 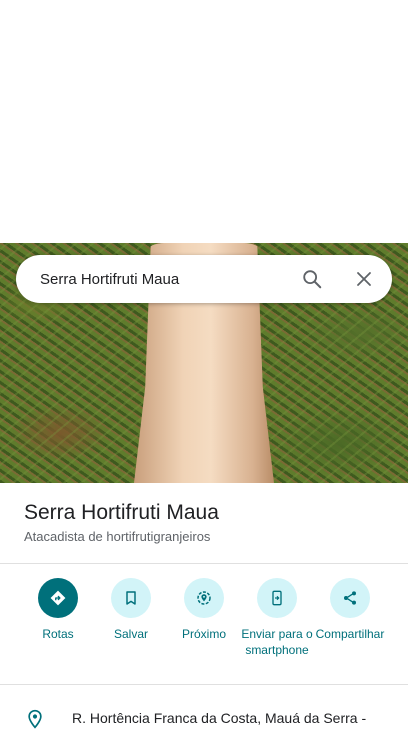 I want to click on send-to-phone-icon, so click(x=277, y=598).